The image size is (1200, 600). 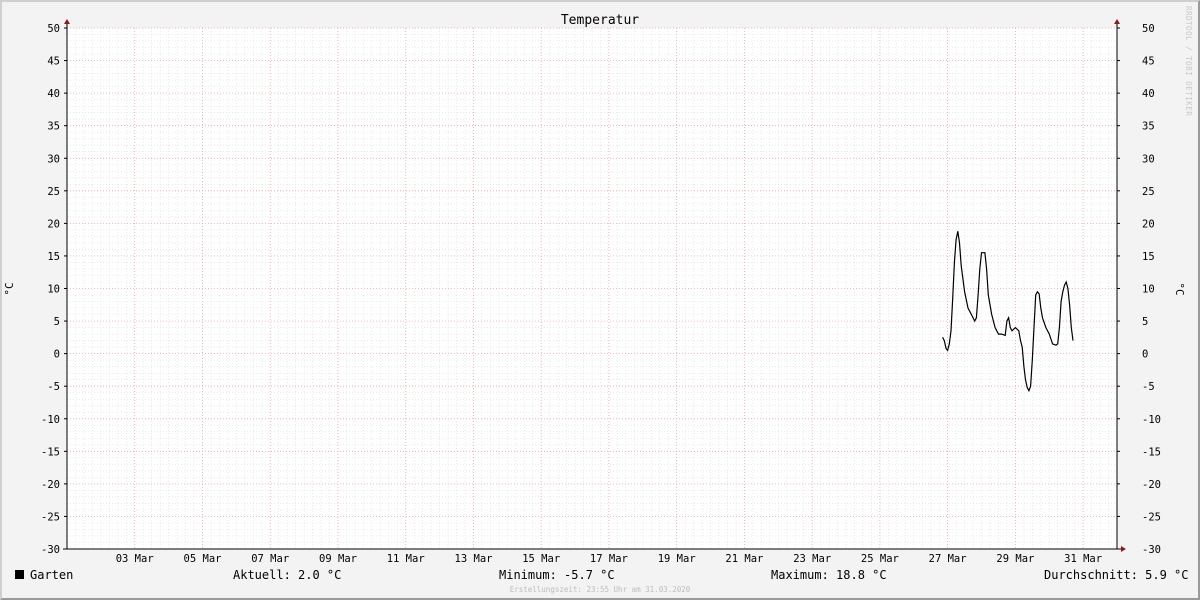 What do you see at coordinates (557, 575) in the screenshot?
I see `legend-minimum: Minimum: -5.7 °C` at bounding box center [557, 575].